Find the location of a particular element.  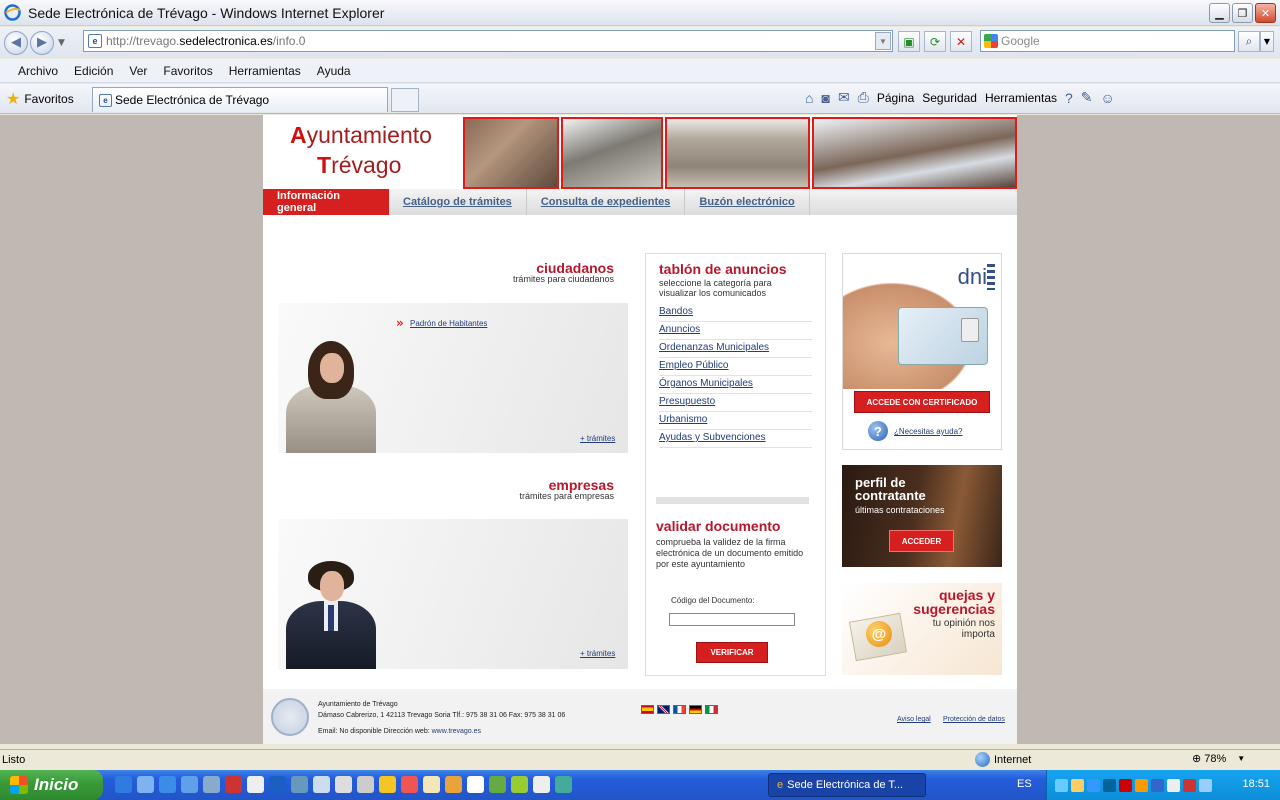

stop-icon: ✕ is located at coordinates (961, 41).